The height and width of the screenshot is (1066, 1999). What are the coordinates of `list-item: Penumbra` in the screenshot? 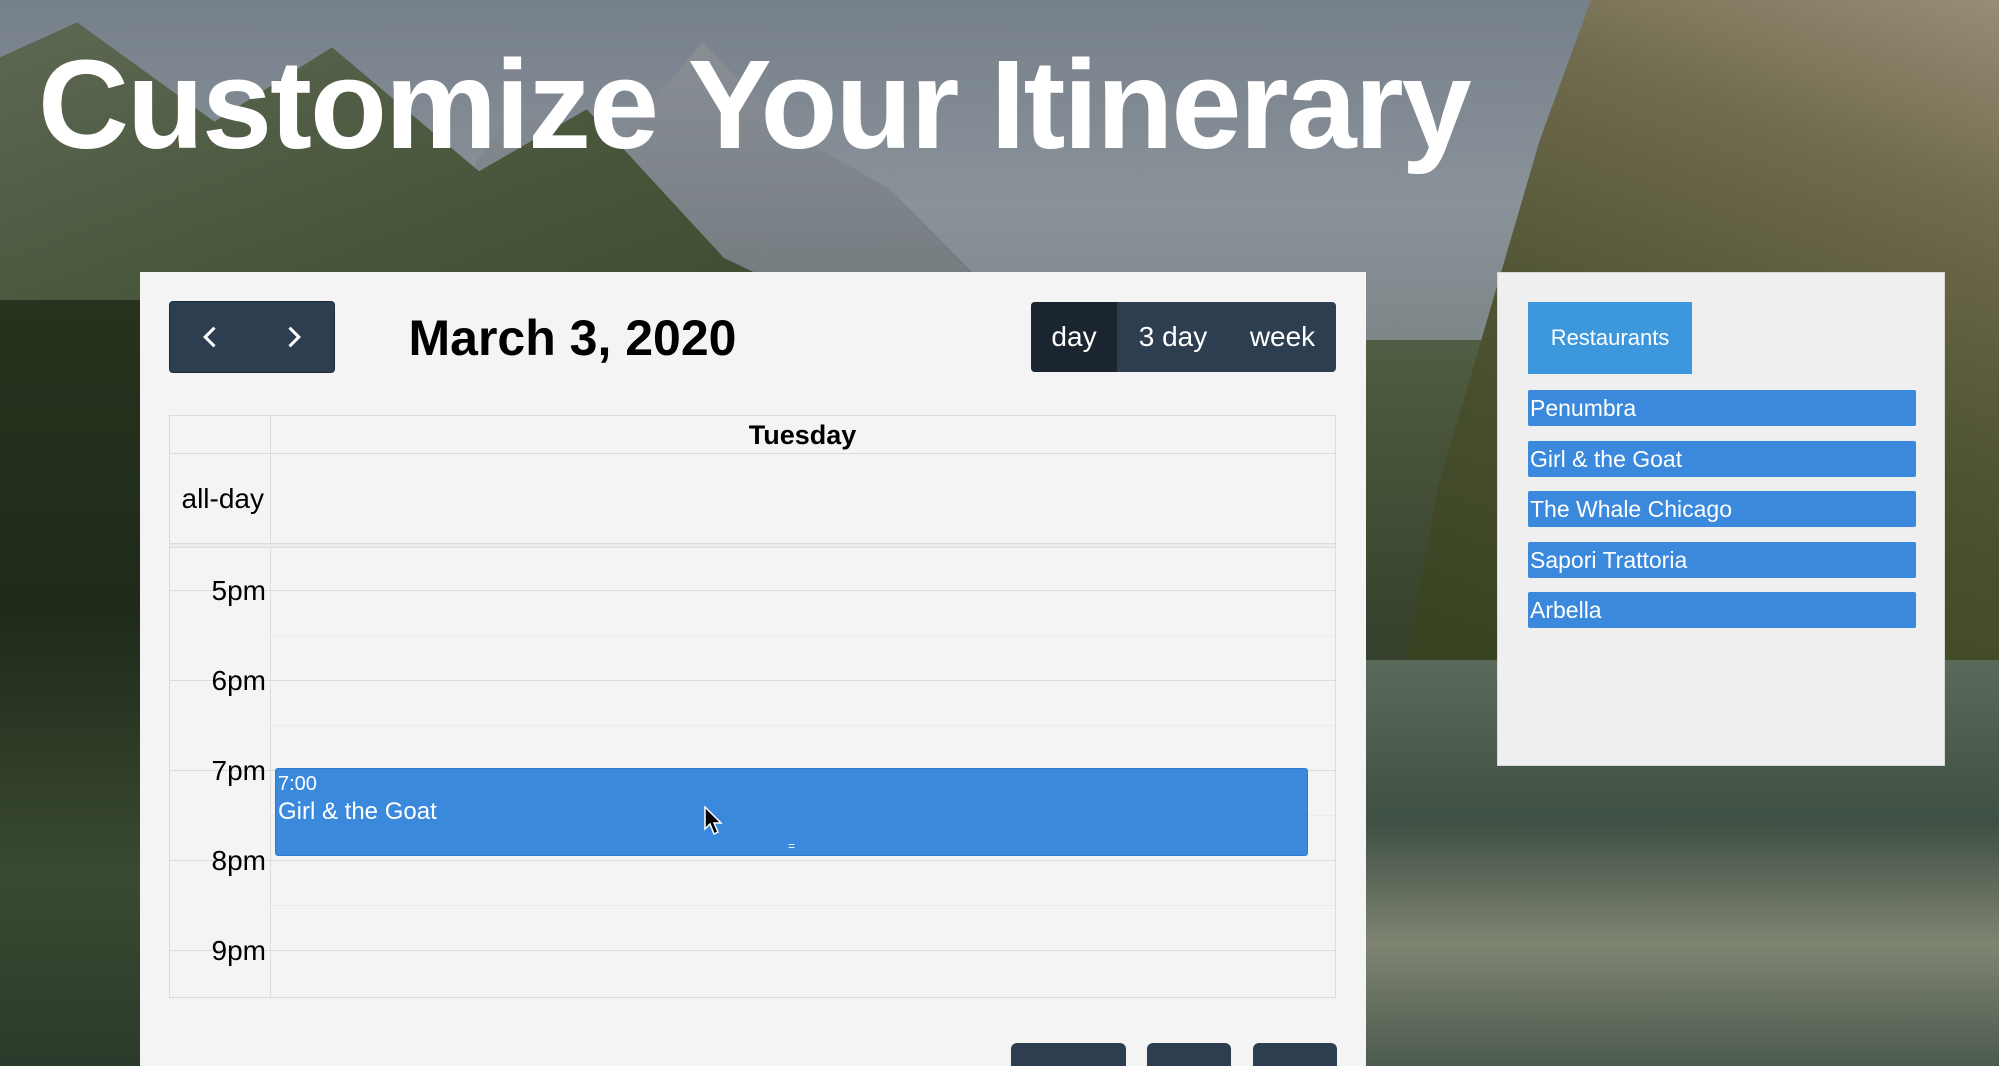 It's located at (1722, 408).